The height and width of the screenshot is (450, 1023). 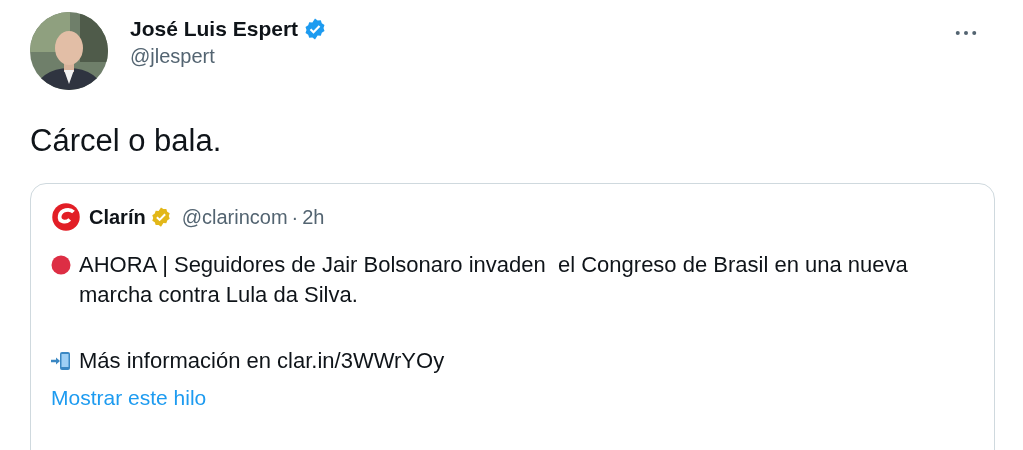 What do you see at coordinates (313, 217) in the screenshot?
I see `timestamp: 2h` at bounding box center [313, 217].